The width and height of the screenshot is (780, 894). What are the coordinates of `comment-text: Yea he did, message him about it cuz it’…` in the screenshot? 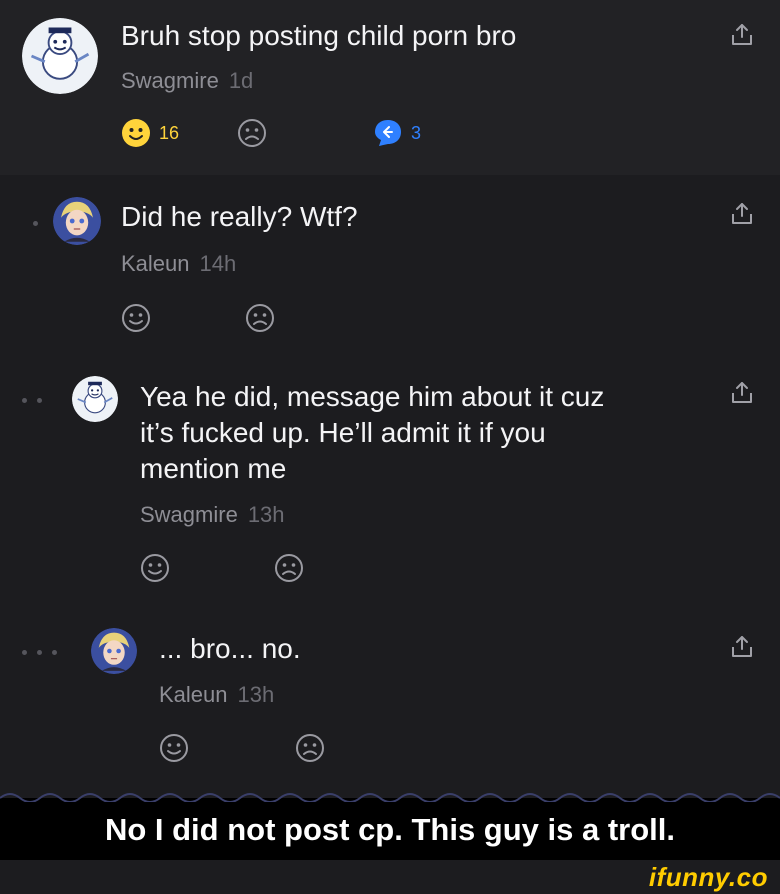 It's located at (372, 433).